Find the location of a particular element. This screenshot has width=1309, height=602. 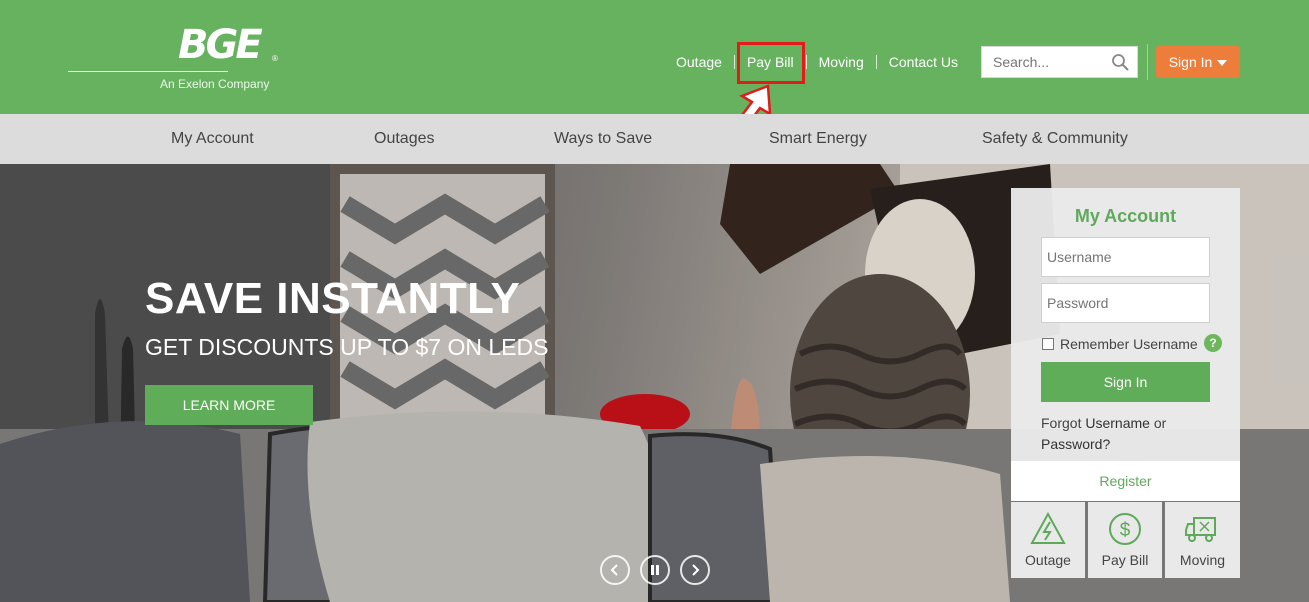

learn-more-button: LEARN MORE is located at coordinates (229, 405).